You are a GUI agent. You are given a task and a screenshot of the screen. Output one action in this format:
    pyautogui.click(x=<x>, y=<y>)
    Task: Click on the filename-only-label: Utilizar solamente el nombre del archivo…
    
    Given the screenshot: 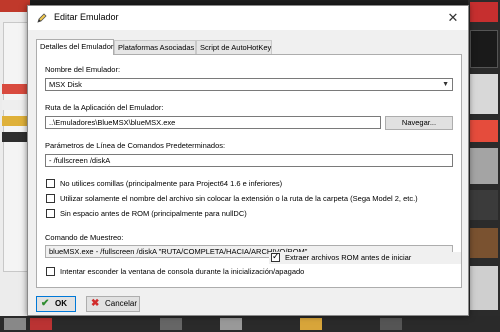 What is the action you would take?
    pyautogui.click(x=239, y=198)
    